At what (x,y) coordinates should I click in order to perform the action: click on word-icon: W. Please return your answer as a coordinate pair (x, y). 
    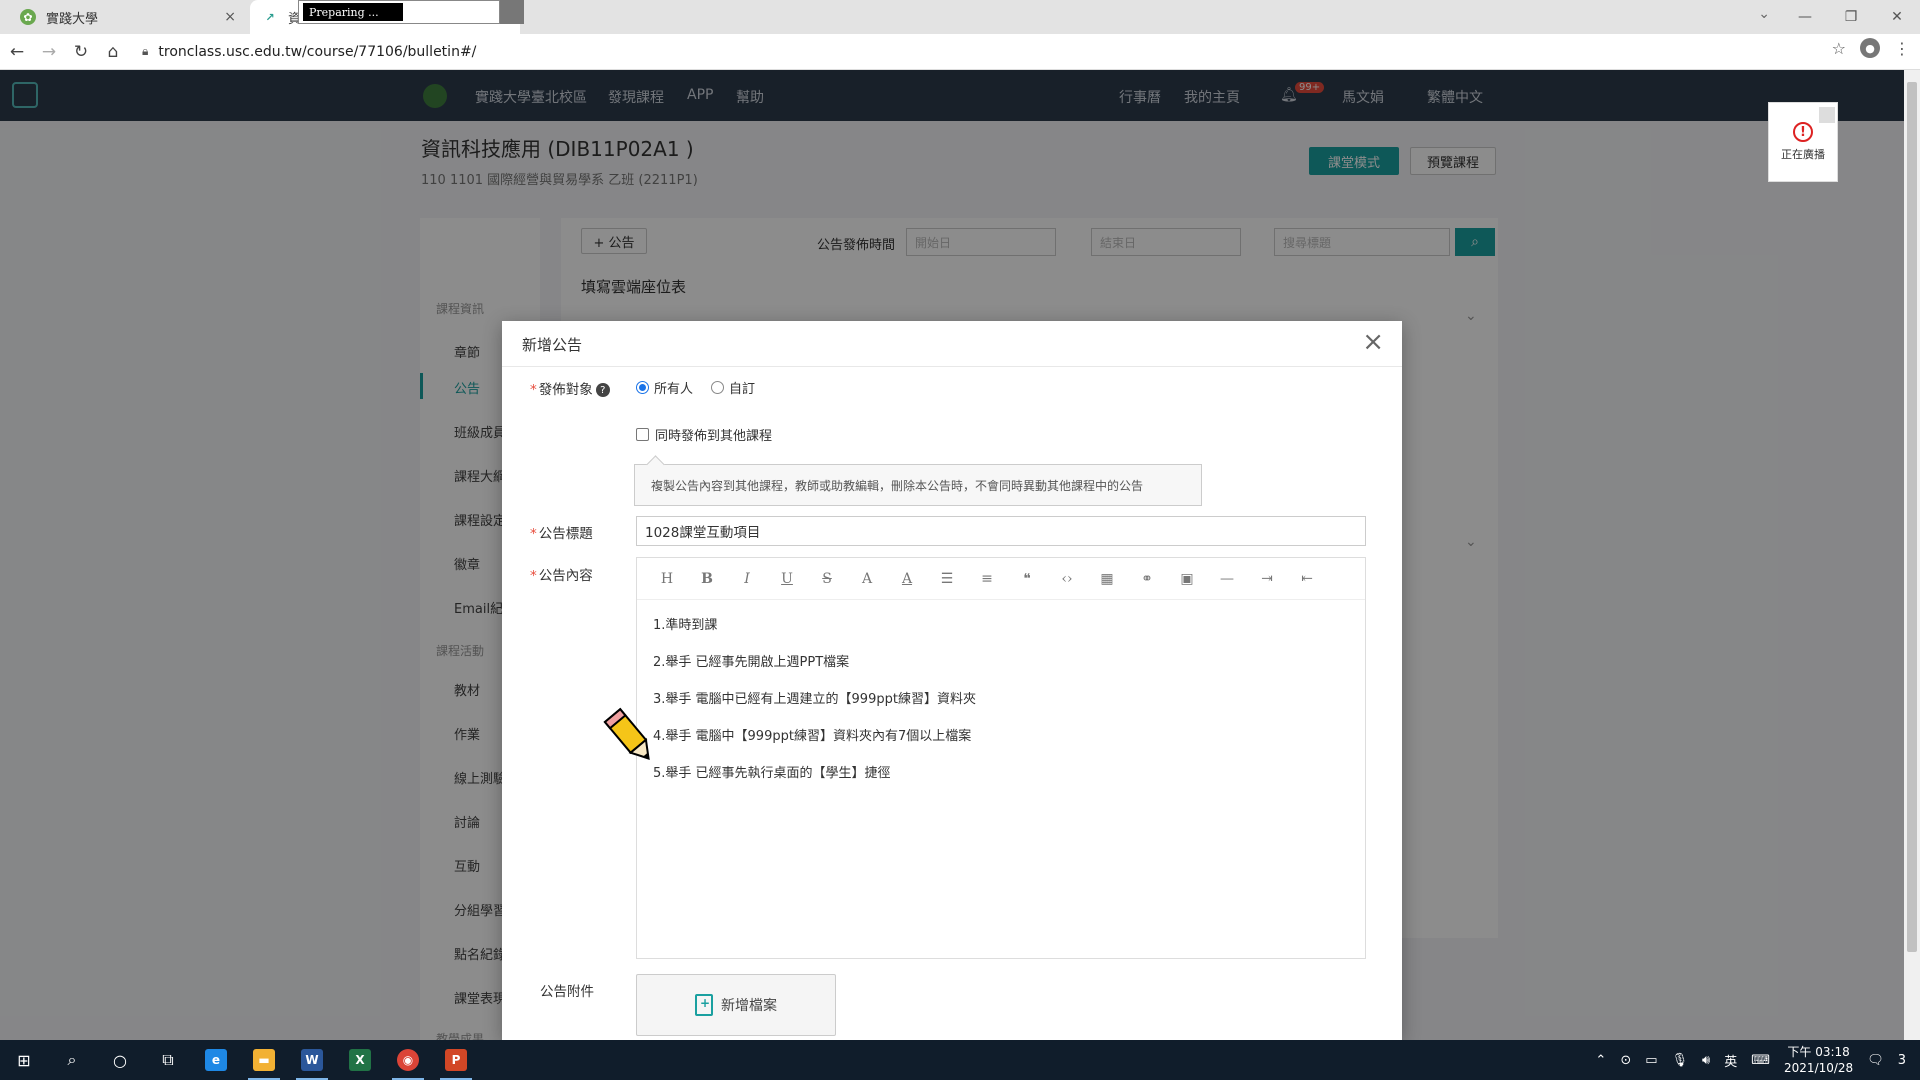
    Looking at the image, I should click on (312, 1060).